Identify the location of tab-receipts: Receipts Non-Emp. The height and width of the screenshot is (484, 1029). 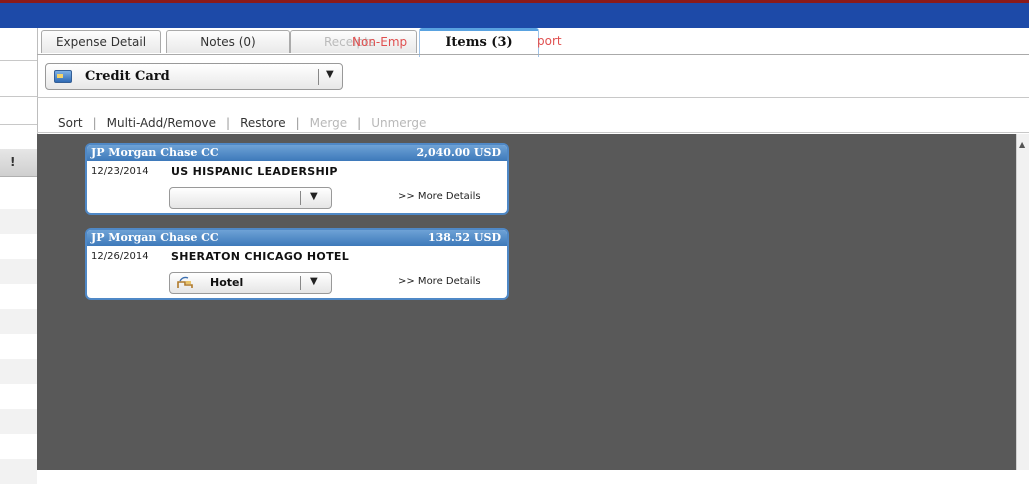
(353, 41).